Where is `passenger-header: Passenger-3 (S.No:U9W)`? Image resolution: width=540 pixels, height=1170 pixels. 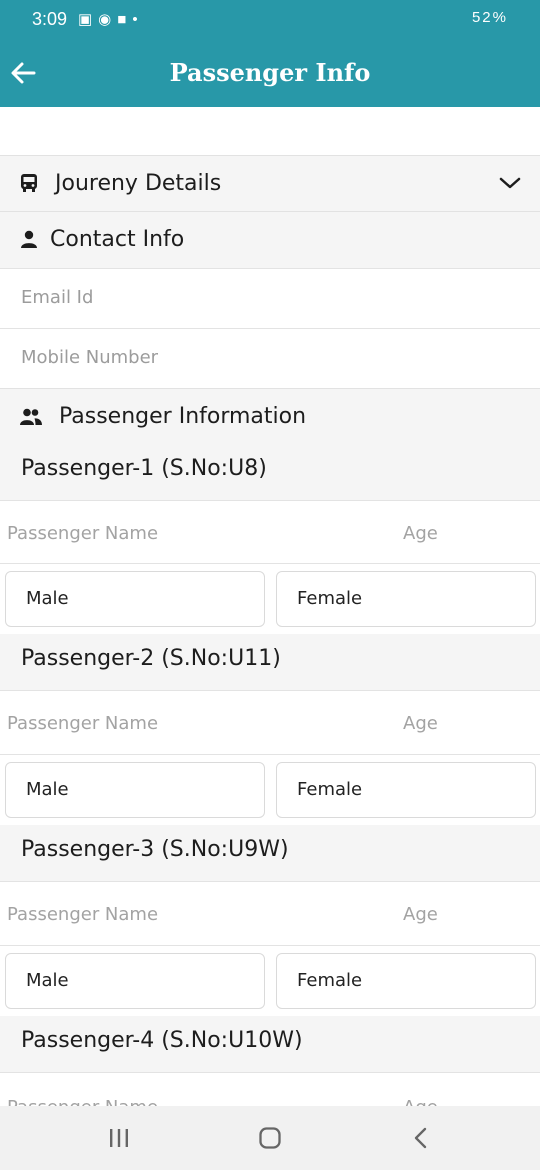 passenger-header: Passenger-3 (S.No:U9W) is located at coordinates (270, 853).